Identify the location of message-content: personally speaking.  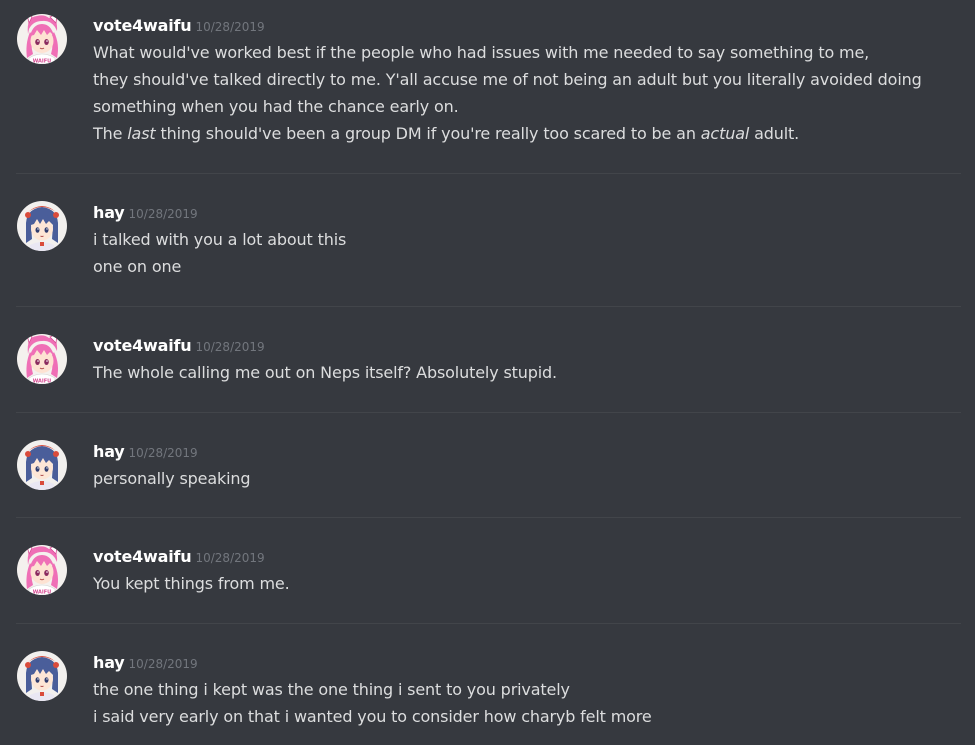
(529, 478).